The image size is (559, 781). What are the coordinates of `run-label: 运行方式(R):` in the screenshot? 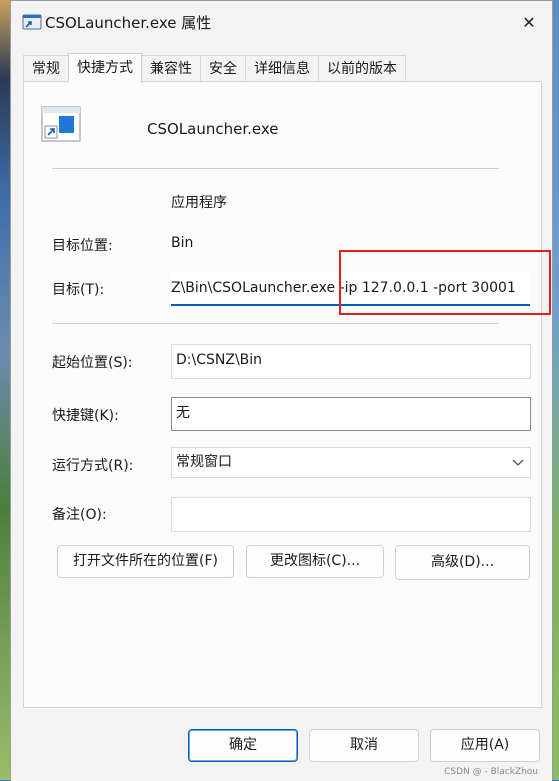 It's located at (93, 466).